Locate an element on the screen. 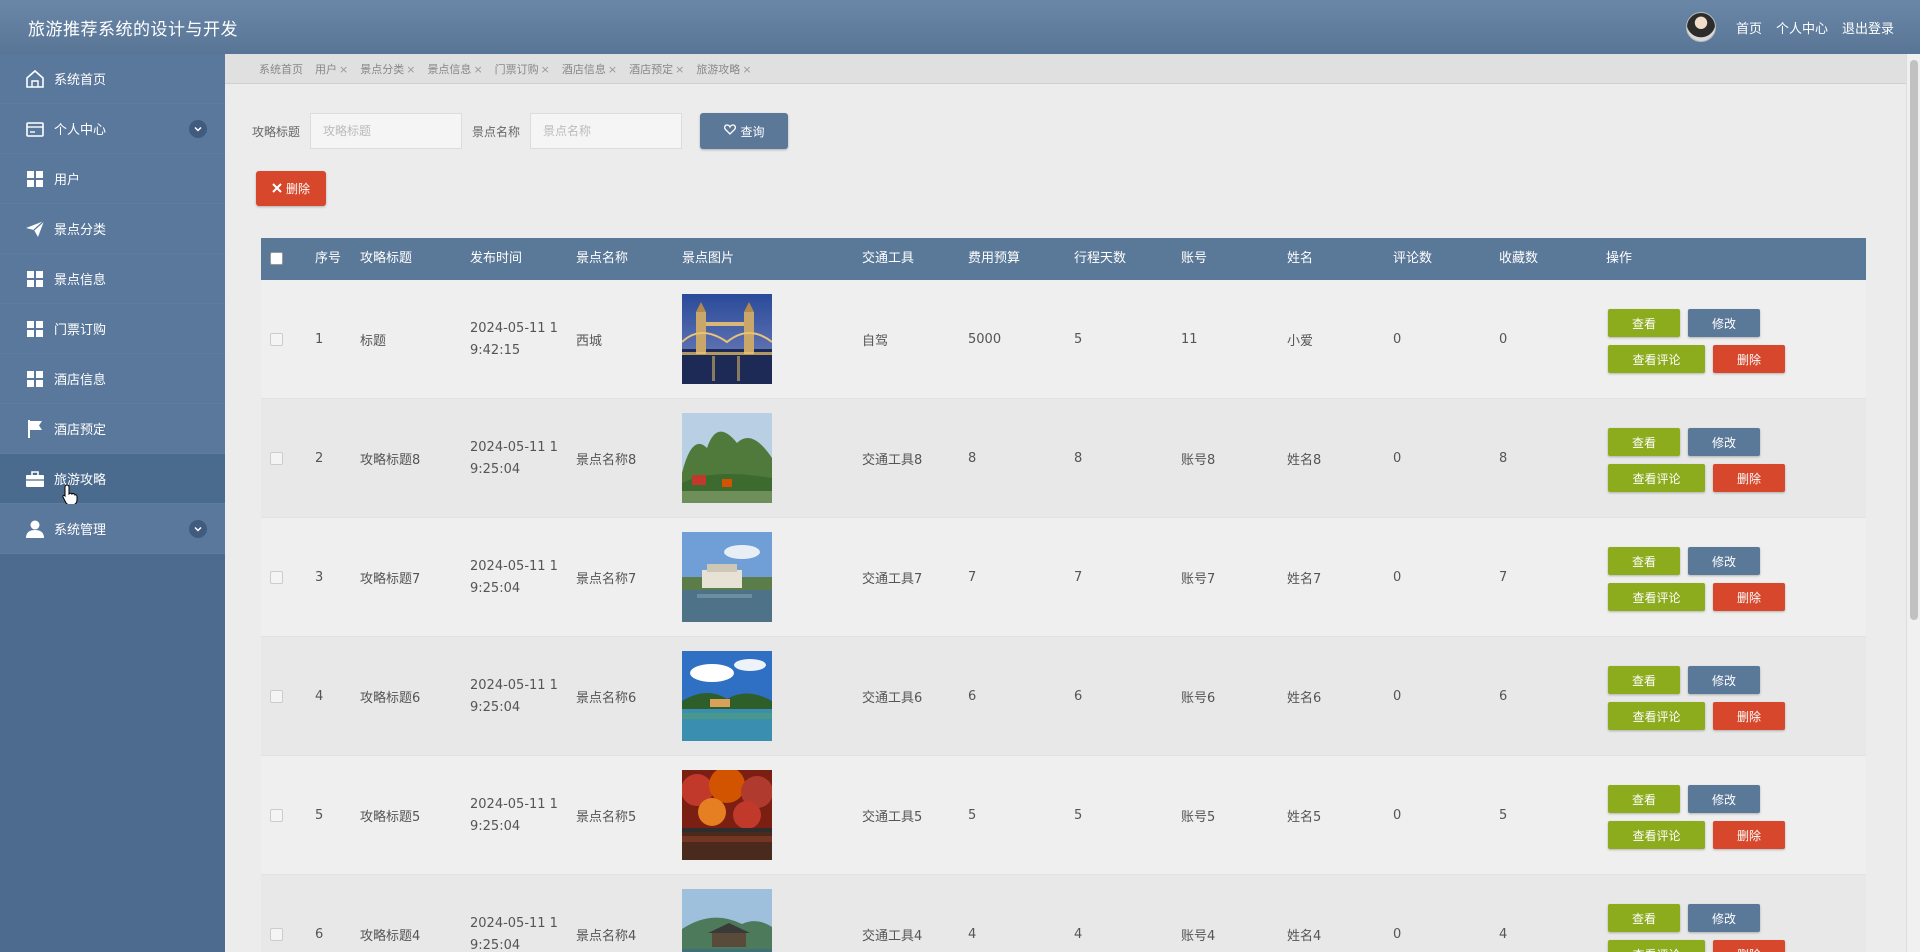 The image size is (1920, 952). sidebar-item-travel-guide: 旅游攻略 is located at coordinates (112, 480).